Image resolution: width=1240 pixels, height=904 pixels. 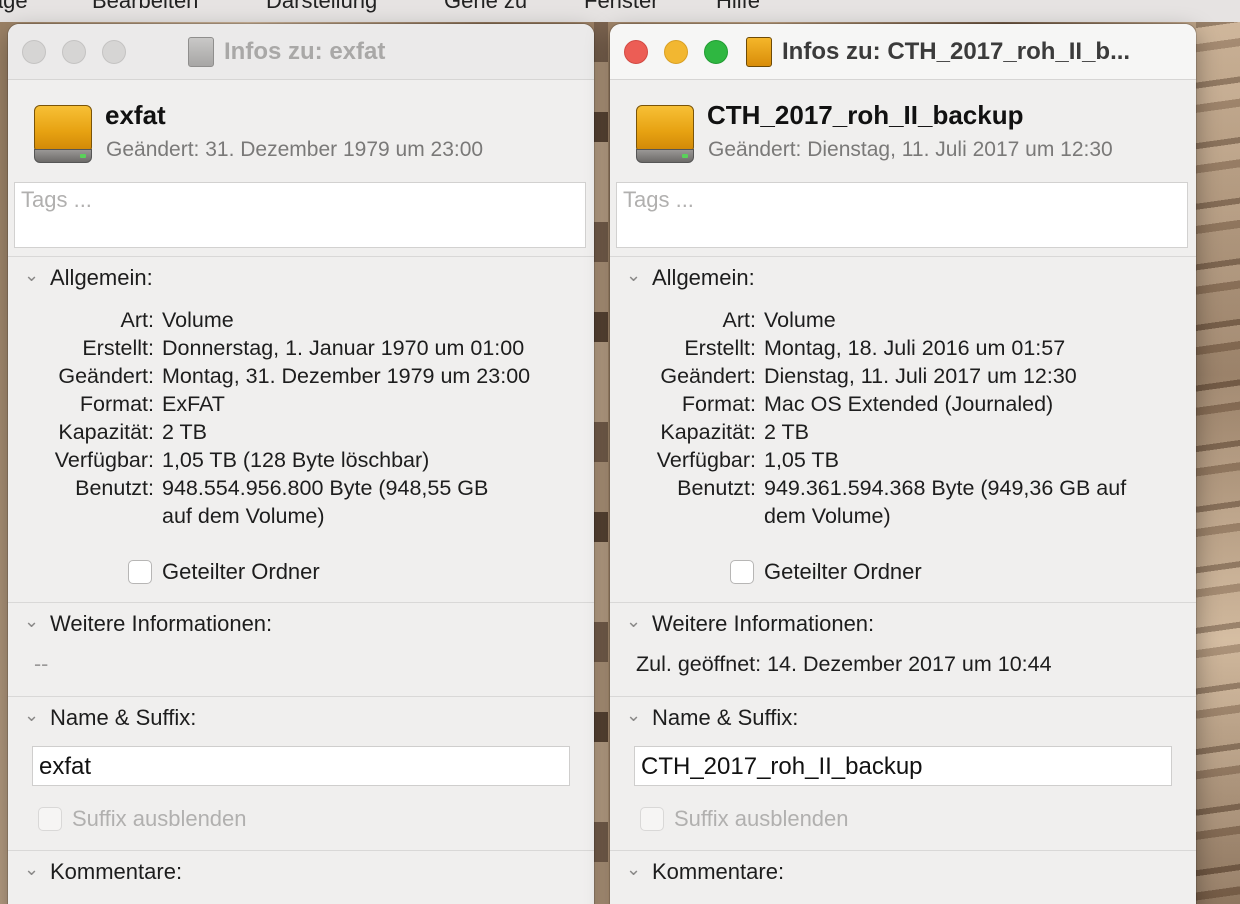 What do you see at coordinates (801, 460) in the screenshot?
I see `info-value: 1,05 TB` at bounding box center [801, 460].